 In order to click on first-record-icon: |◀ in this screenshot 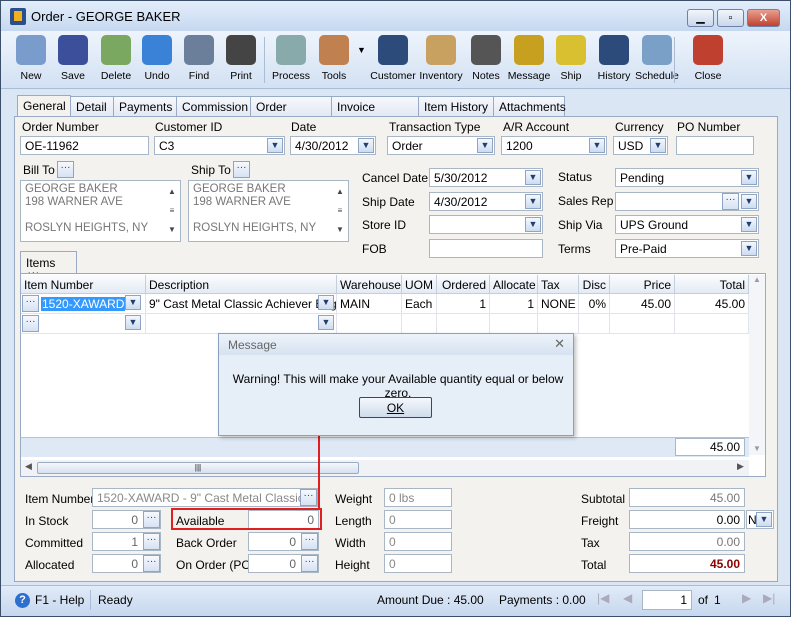, I will do `click(603, 598)`.